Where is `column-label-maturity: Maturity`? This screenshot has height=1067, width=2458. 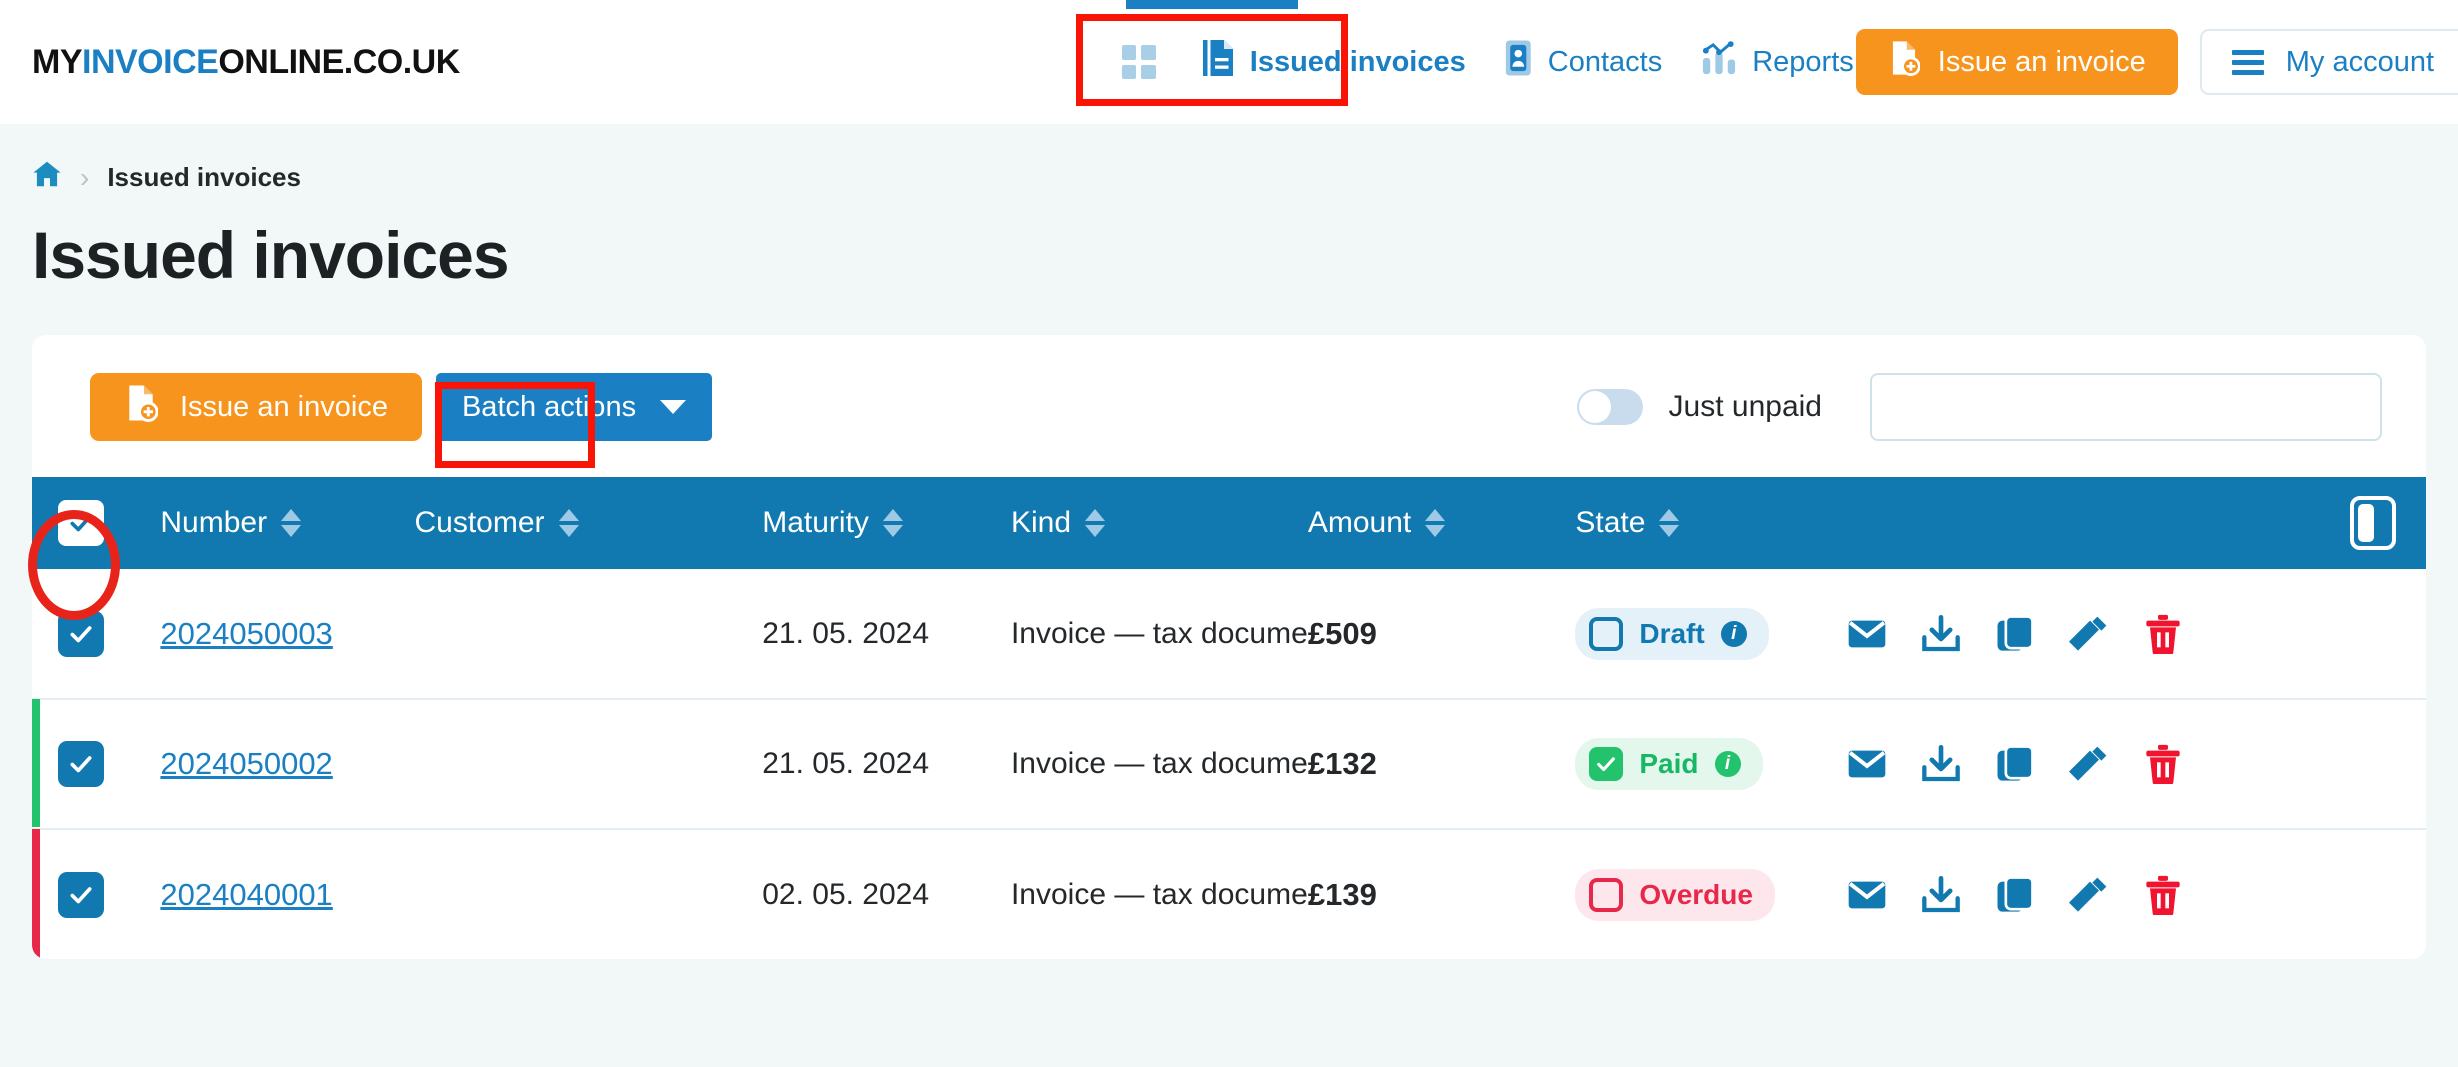
column-label-maturity: Maturity is located at coordinates (815, 522).